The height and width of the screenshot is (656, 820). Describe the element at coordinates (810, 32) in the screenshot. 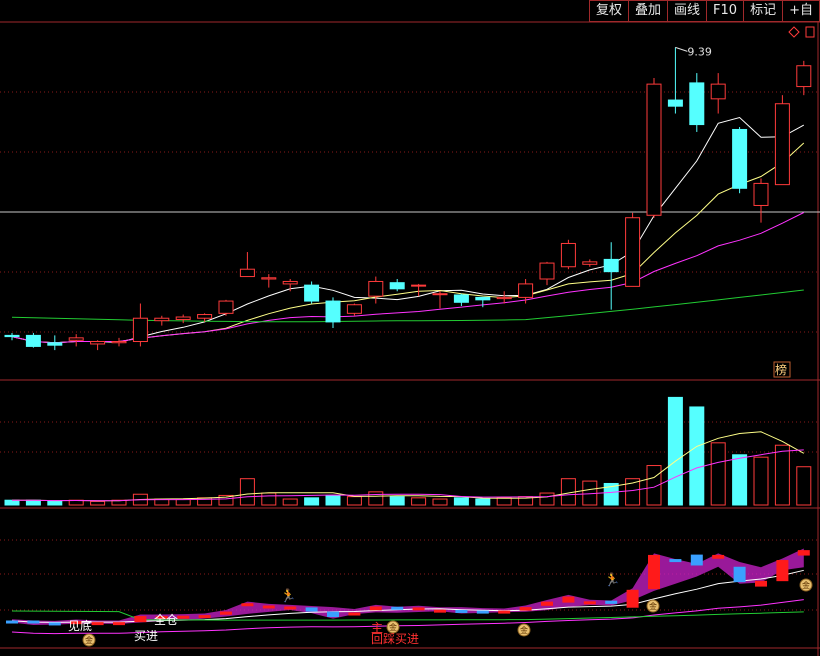

I see `window-icon` at that location.